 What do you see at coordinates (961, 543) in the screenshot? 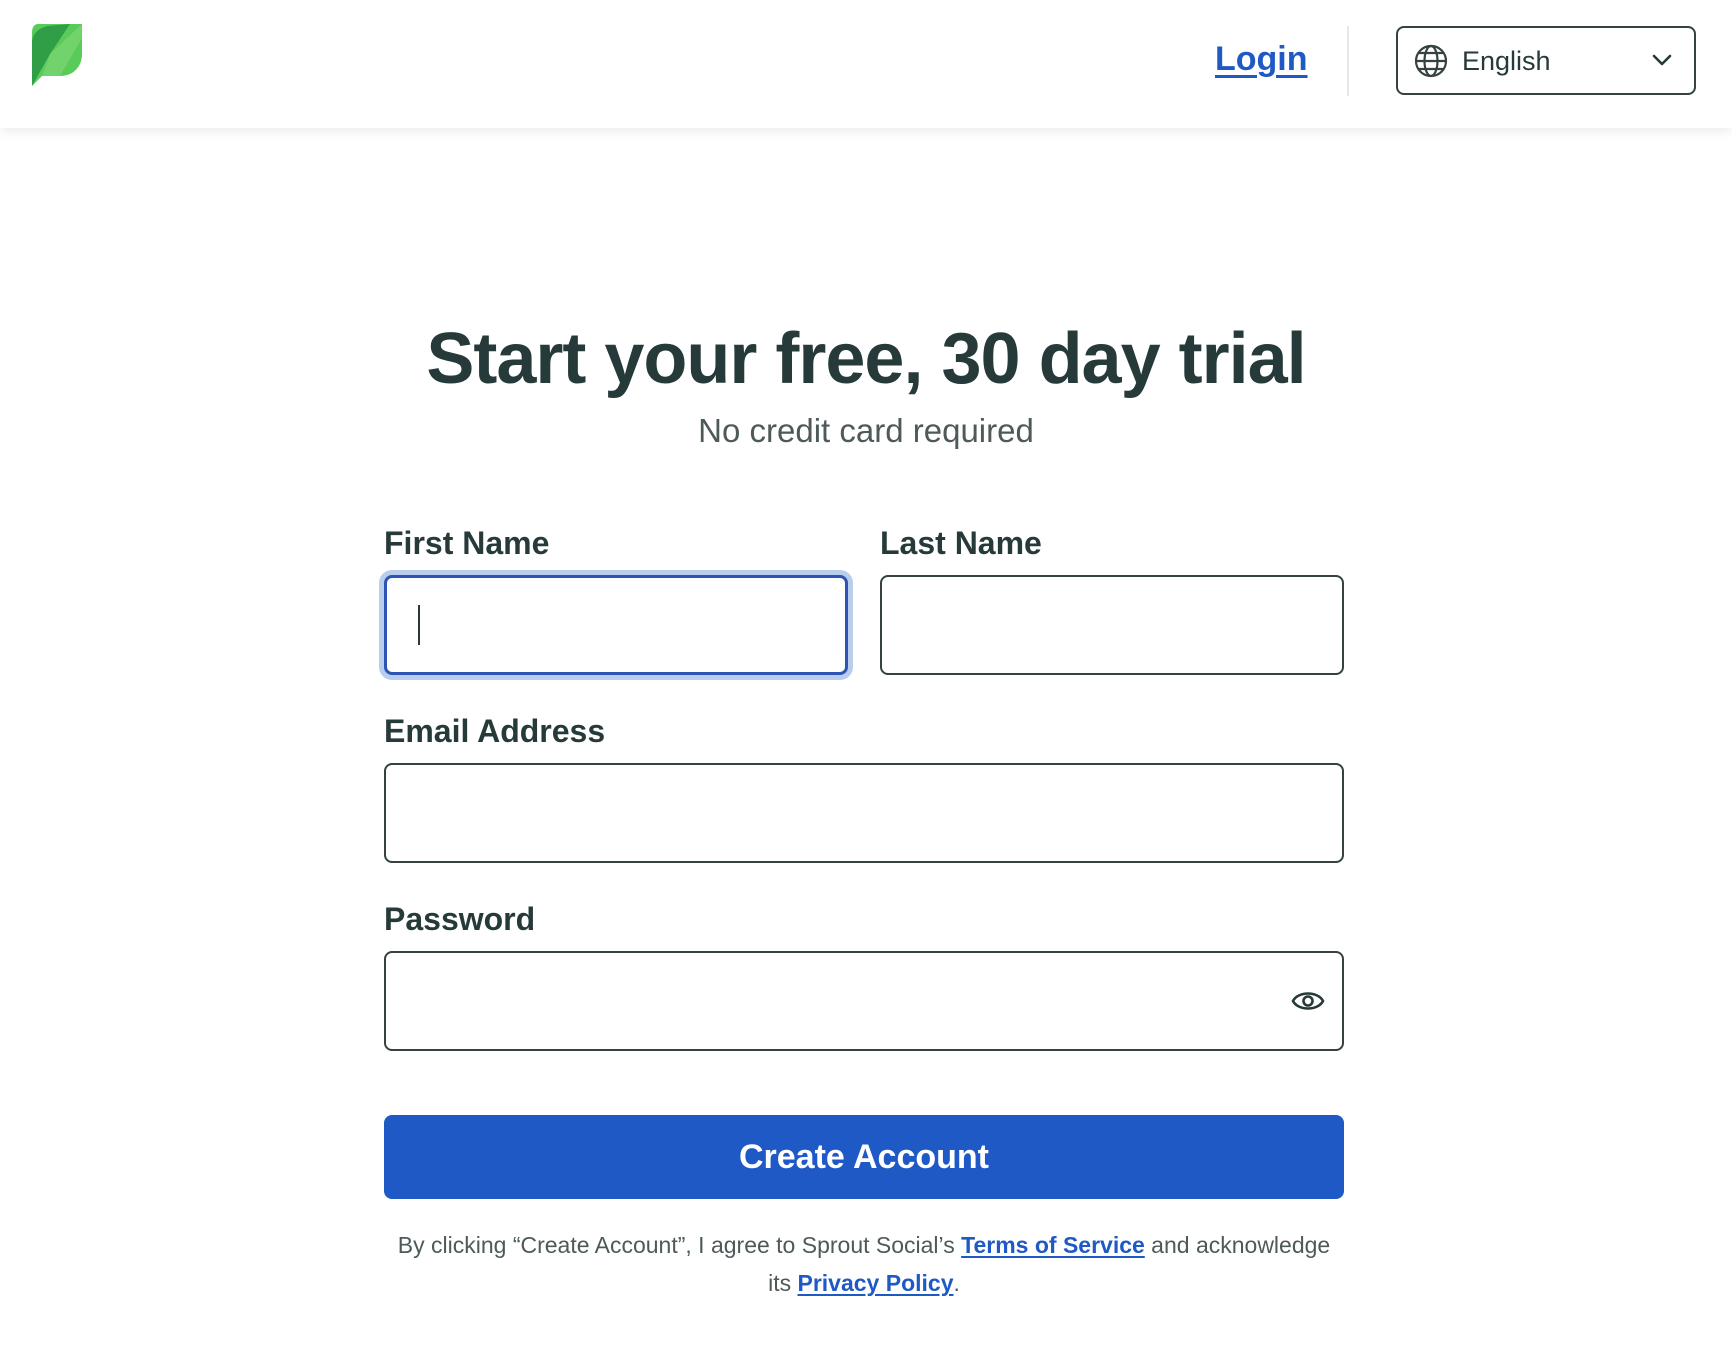
I see `last-name-label: Last Name` at bounding box center [961, 543].